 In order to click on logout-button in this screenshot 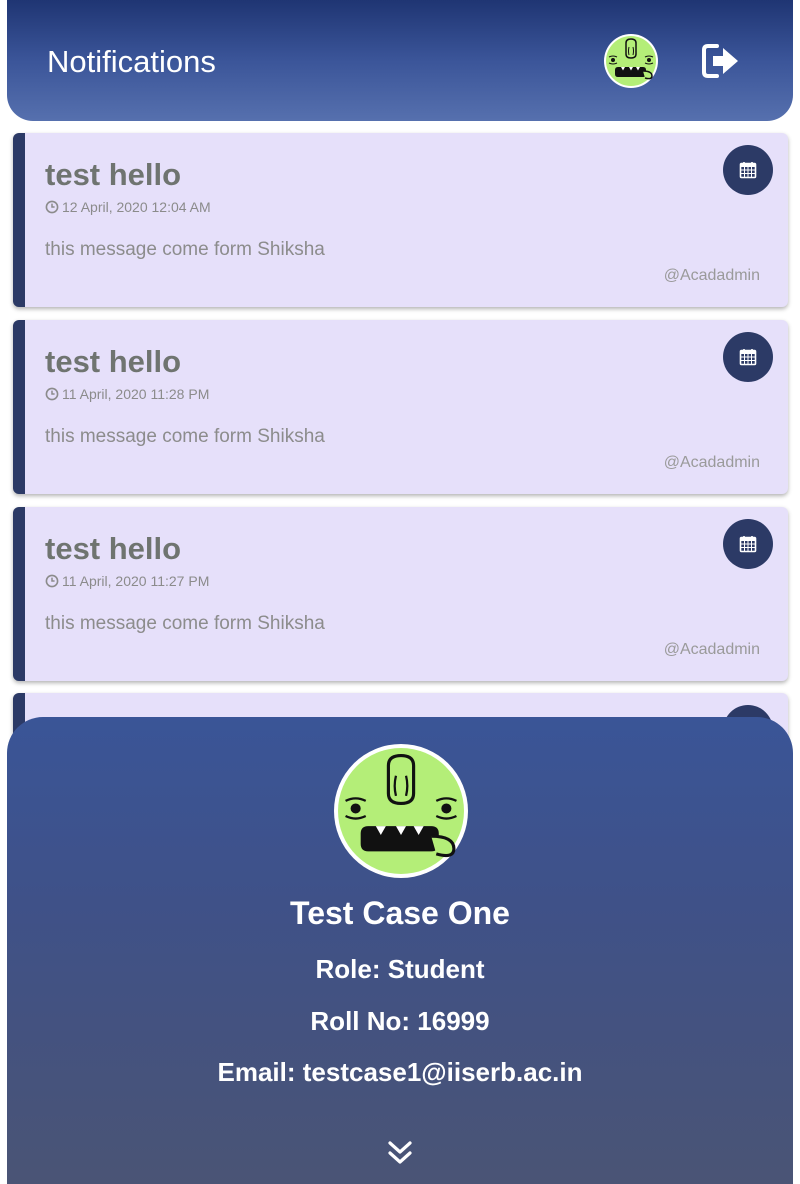, I will do `click(721, 61)`.